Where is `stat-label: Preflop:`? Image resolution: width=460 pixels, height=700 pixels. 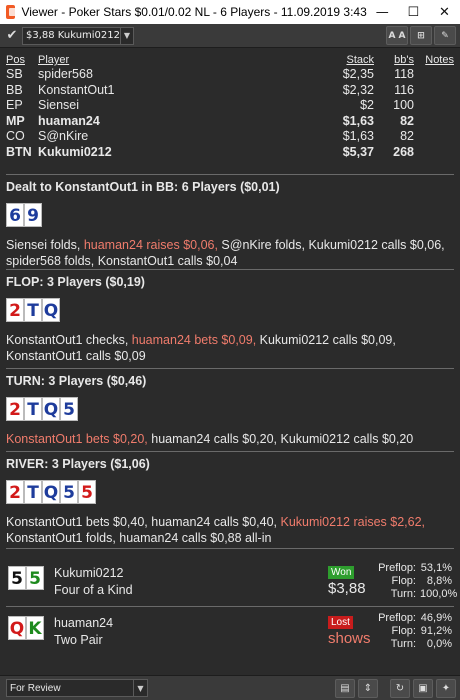
stat-label: Preflop: is located at coordinates (397, 568).